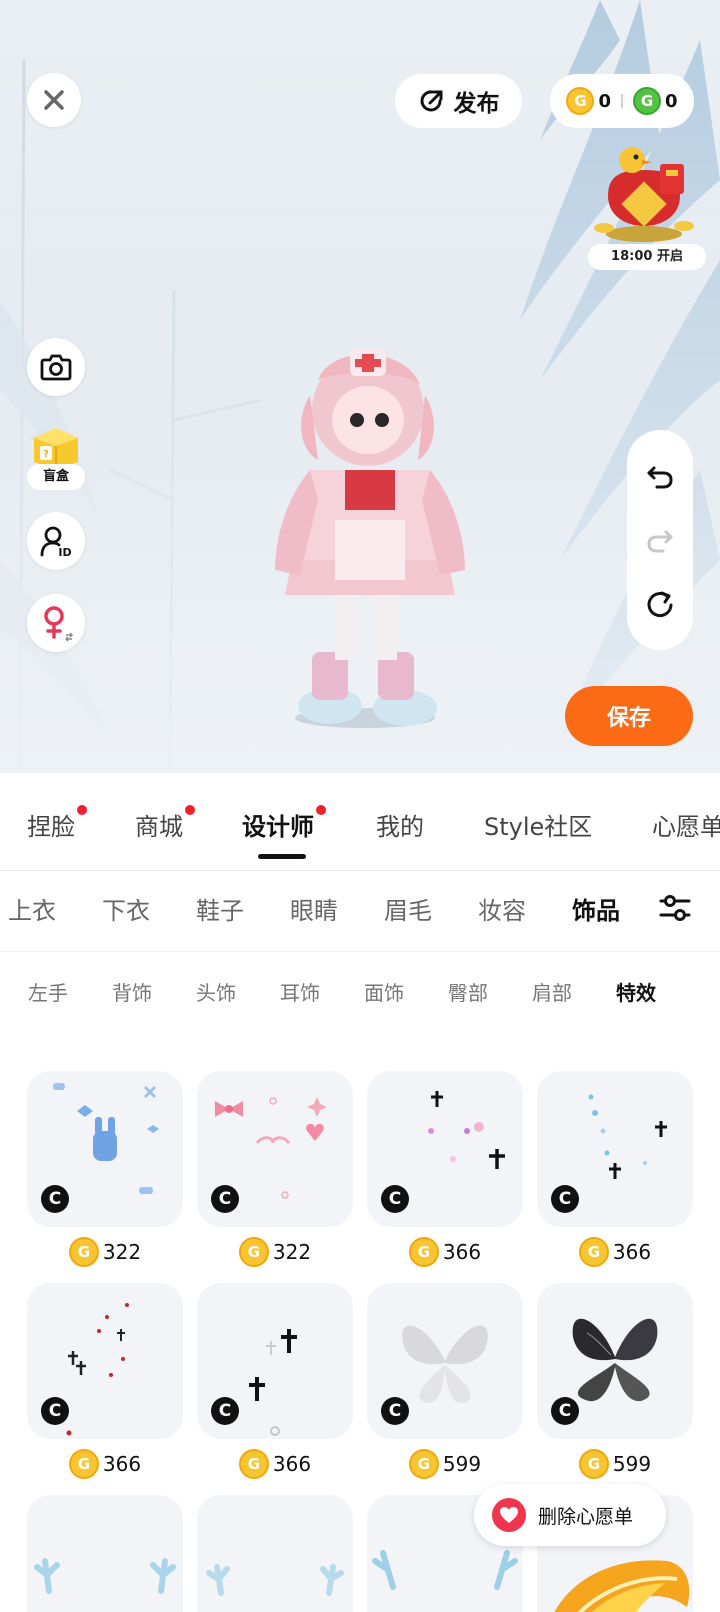  I want to click on filter-settings-icon, so click(675, 908).